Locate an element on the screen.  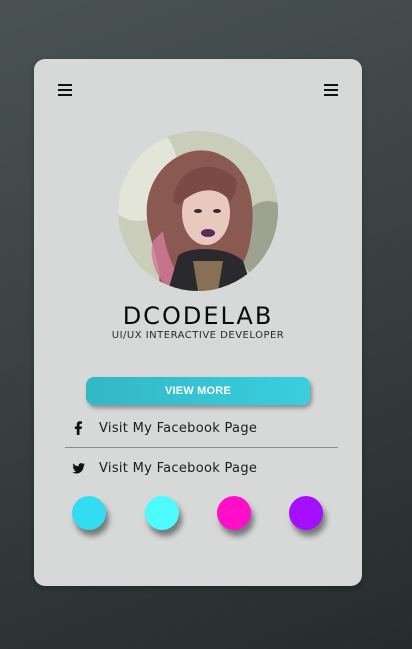
twitter-link-label: Visit My Facebook Page is located at coordinates (178, 468).